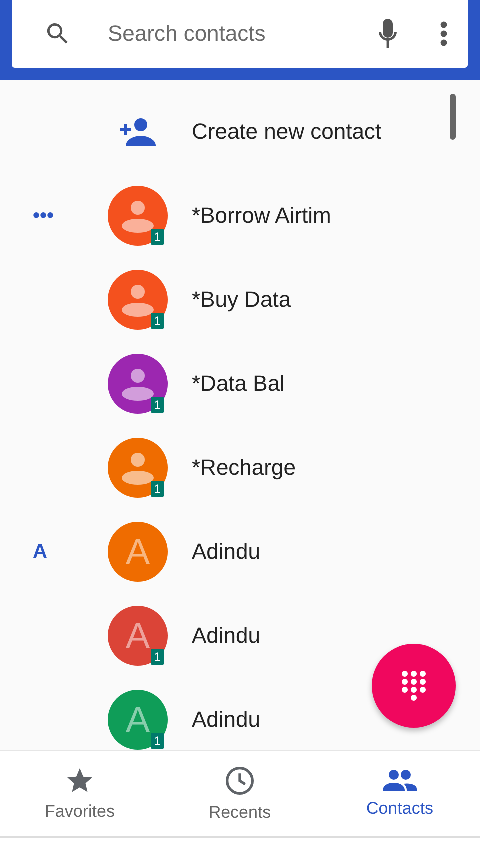 This screenshot has height=847, width=480. I want to click on dialpad-button, so click(414, 686).